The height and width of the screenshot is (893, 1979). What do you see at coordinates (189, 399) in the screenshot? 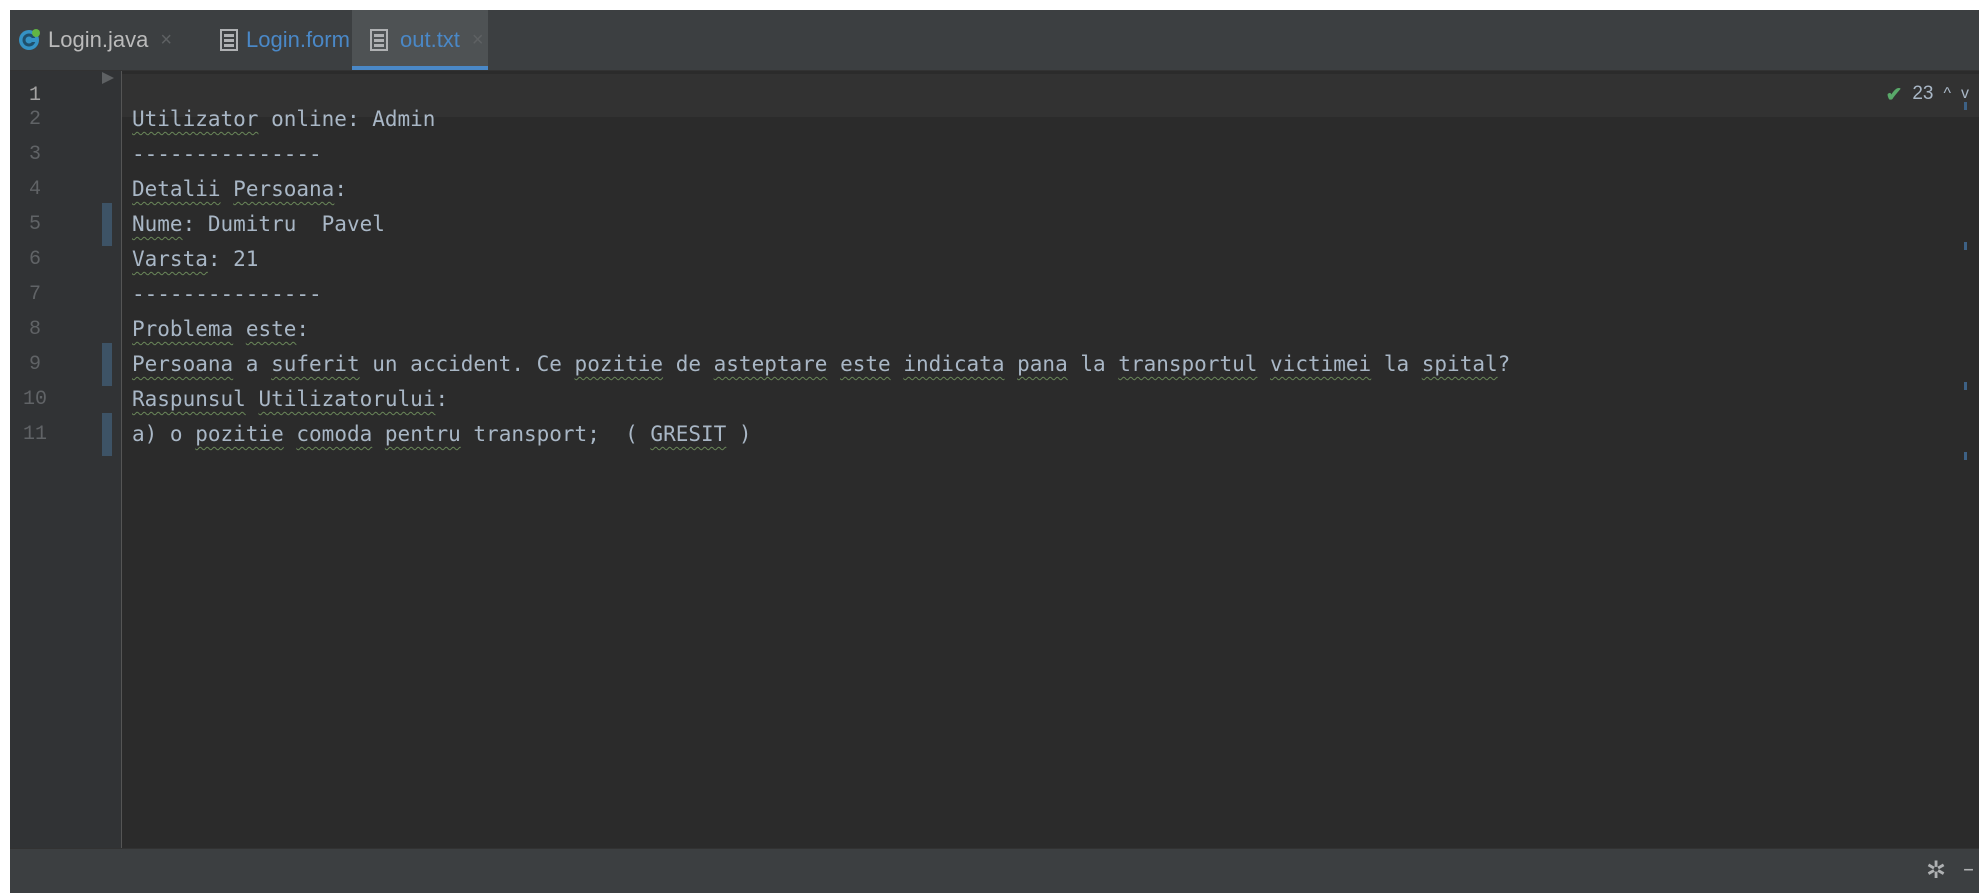
I see `code-token: Raspunsul` at bounding box center [189, 399].